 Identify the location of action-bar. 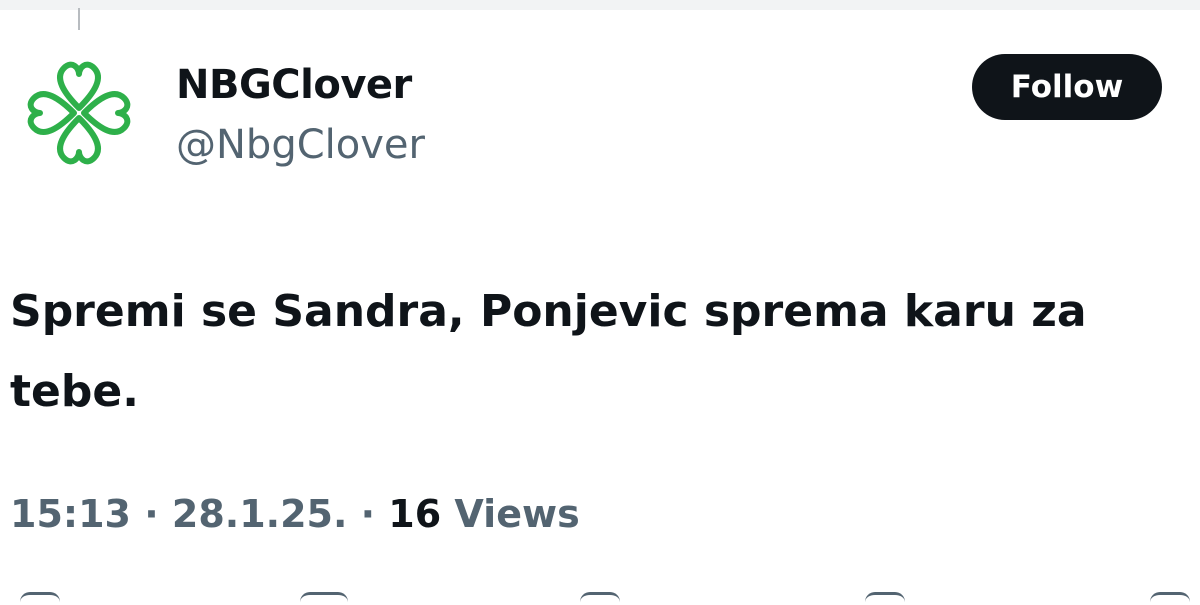
(600, 594).